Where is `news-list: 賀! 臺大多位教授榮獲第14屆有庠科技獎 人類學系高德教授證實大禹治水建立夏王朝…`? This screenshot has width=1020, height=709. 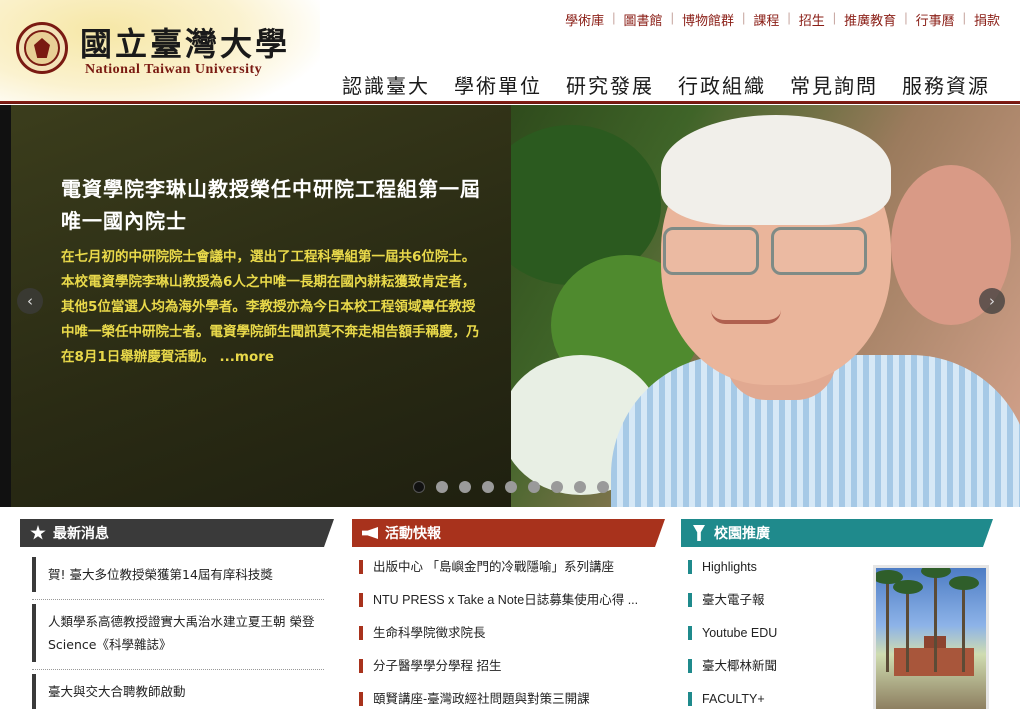
news-list: 賀! 臺大多位教授榮獲第14屆有庠科技獎 人類學系高德教授證實大禹治水建立夏王朝… is located at coordinates (177, 633).